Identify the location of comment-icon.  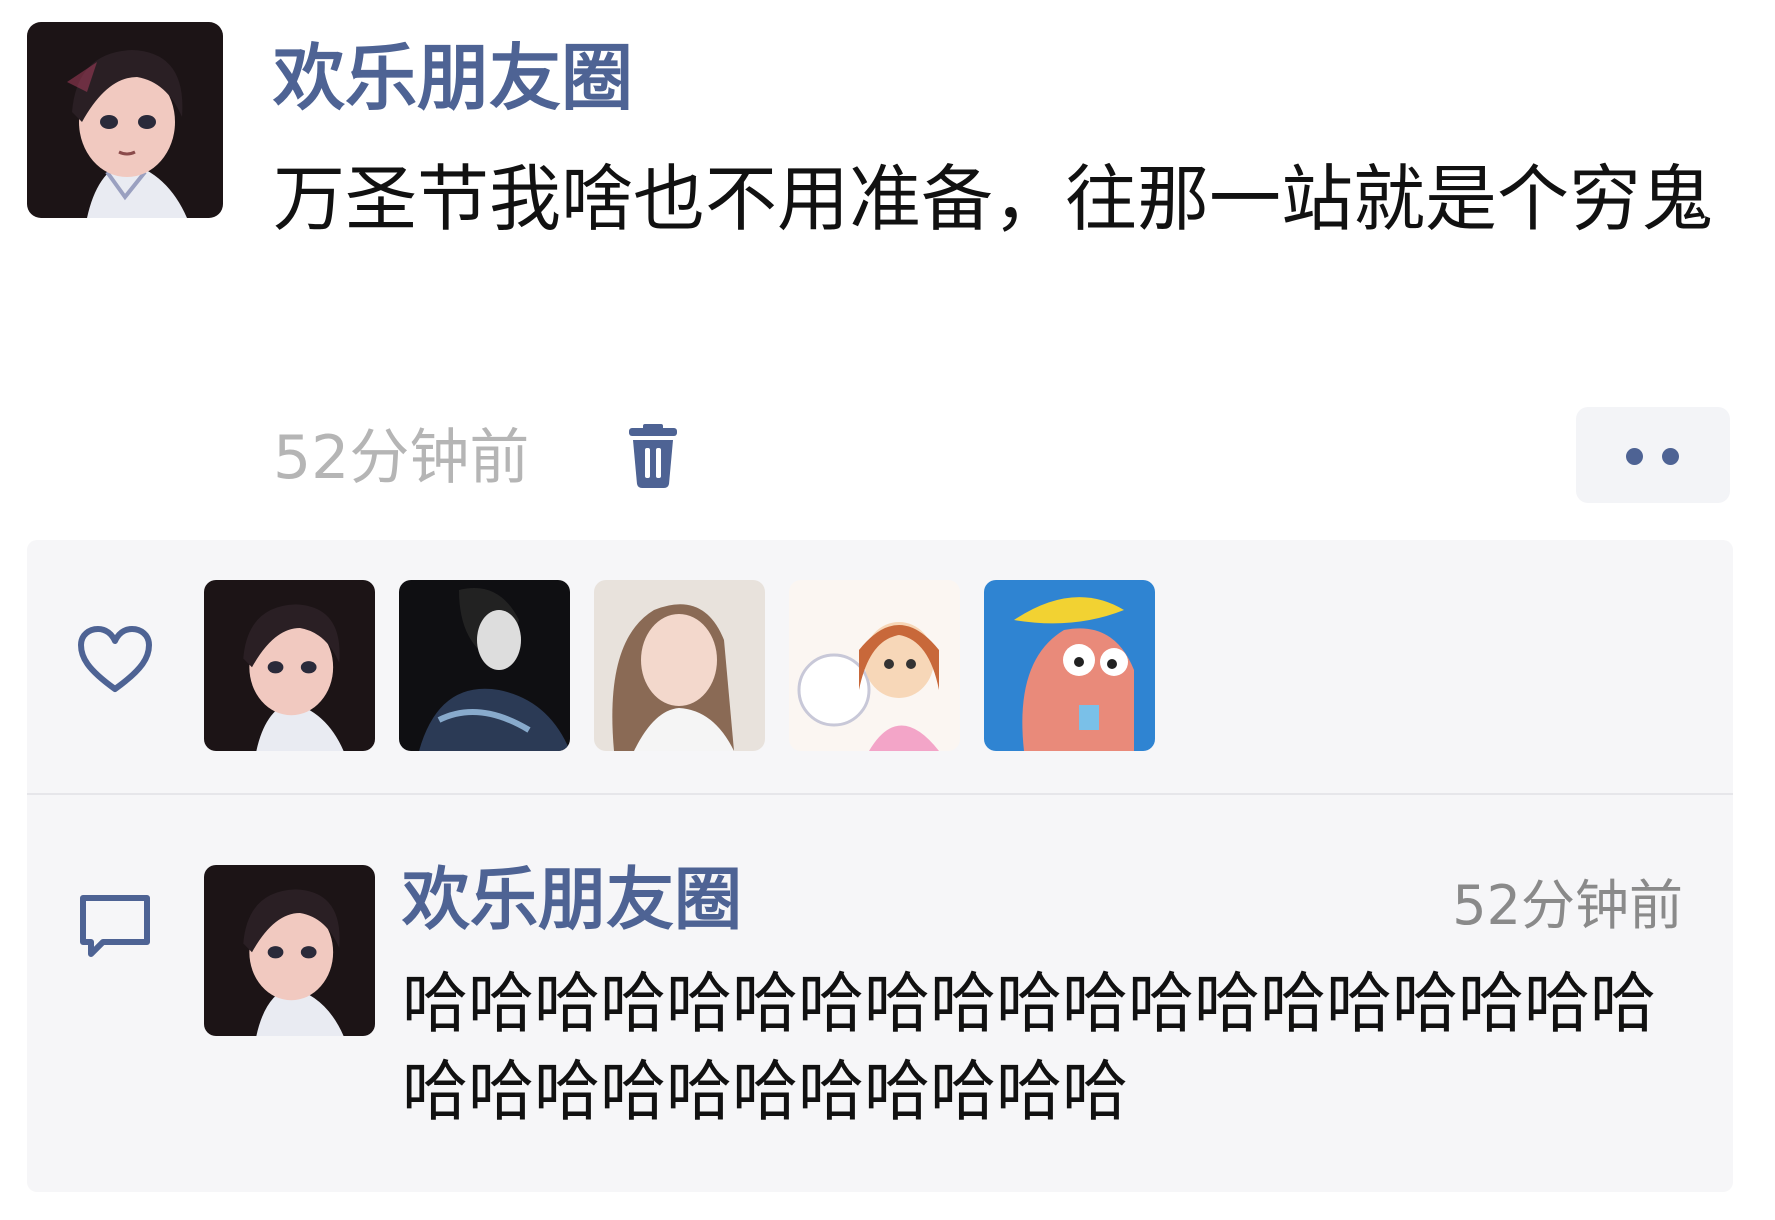
(115, 927).